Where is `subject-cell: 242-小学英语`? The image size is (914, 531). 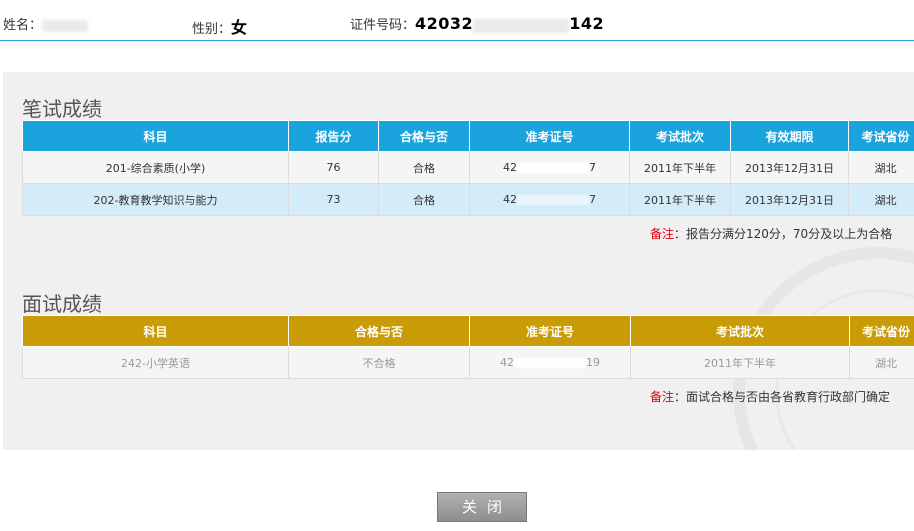
subject-cell: 242-小学英语 is located at coordinates (155, 362).